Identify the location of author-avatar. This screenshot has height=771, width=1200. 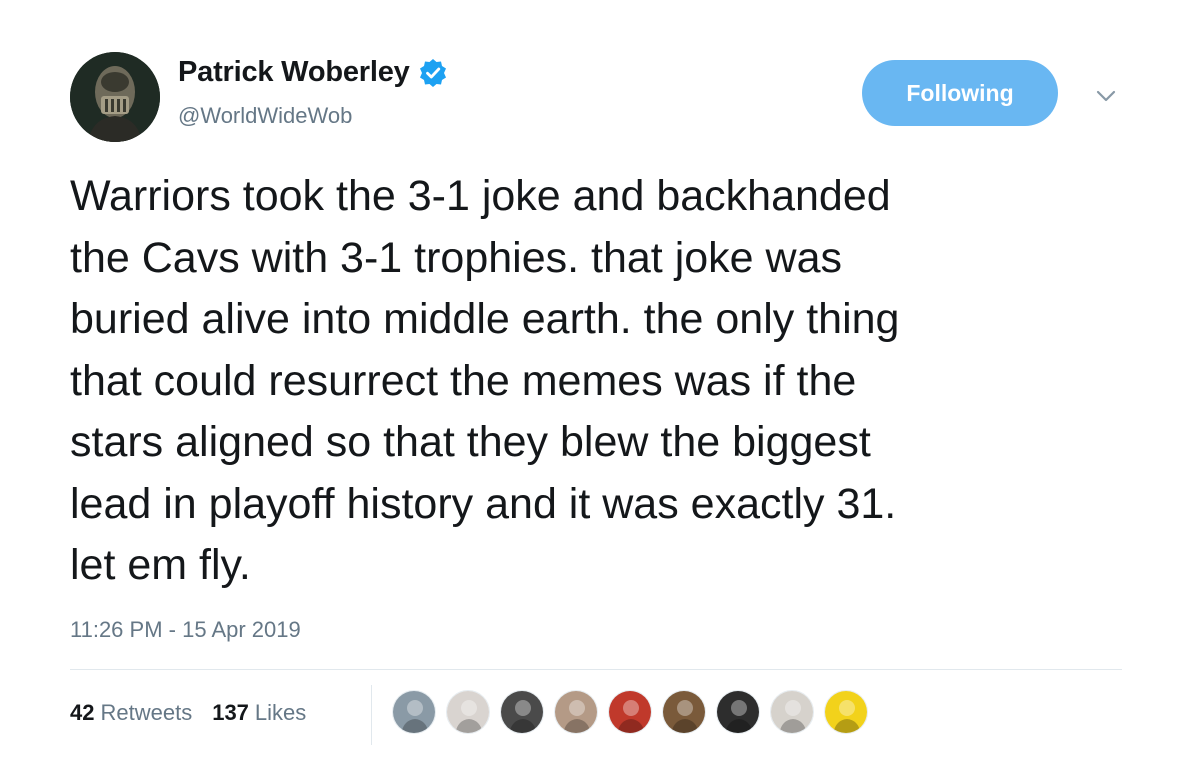
(115, 97).